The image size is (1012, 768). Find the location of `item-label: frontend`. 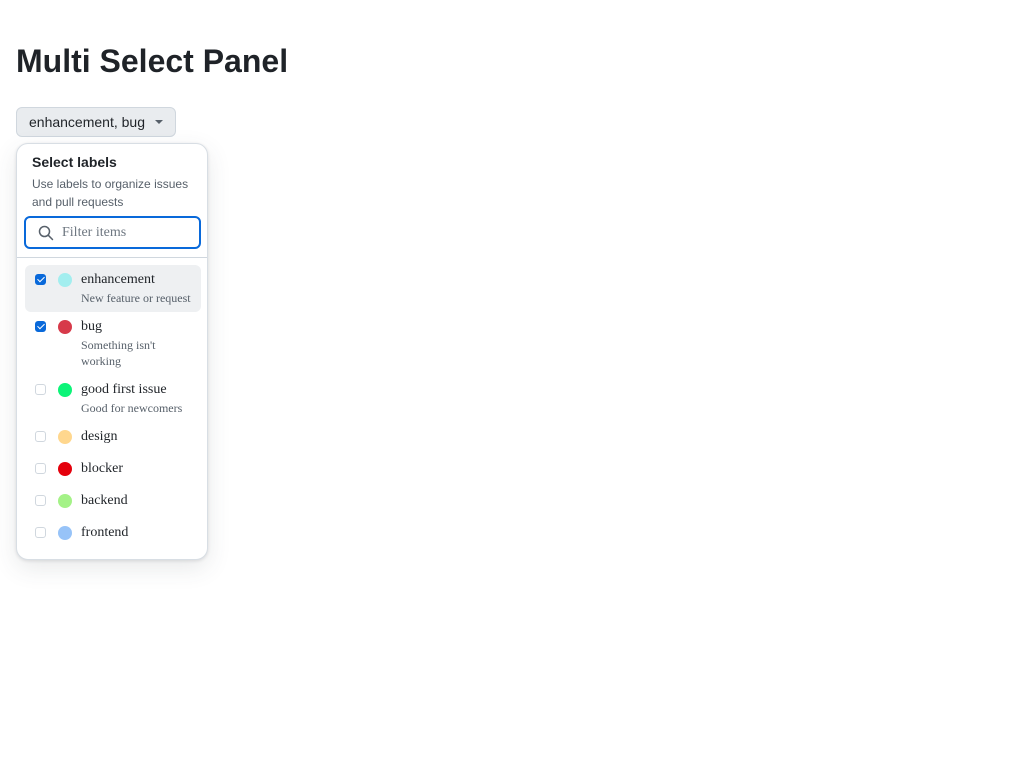

item-label: frontend is located at coordinates (105, 532).